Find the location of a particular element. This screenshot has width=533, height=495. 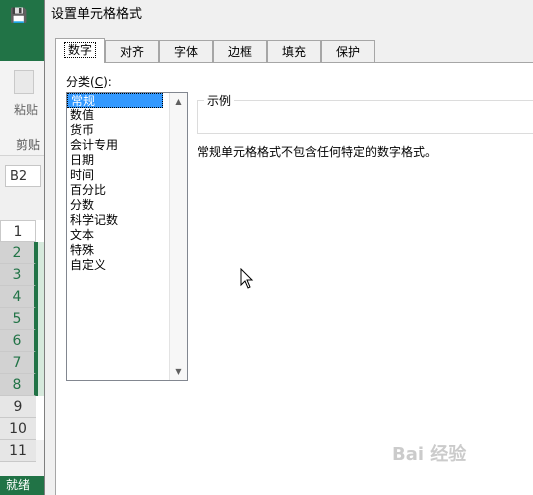

list-item: 常规 is located at coordinates (115, 100).